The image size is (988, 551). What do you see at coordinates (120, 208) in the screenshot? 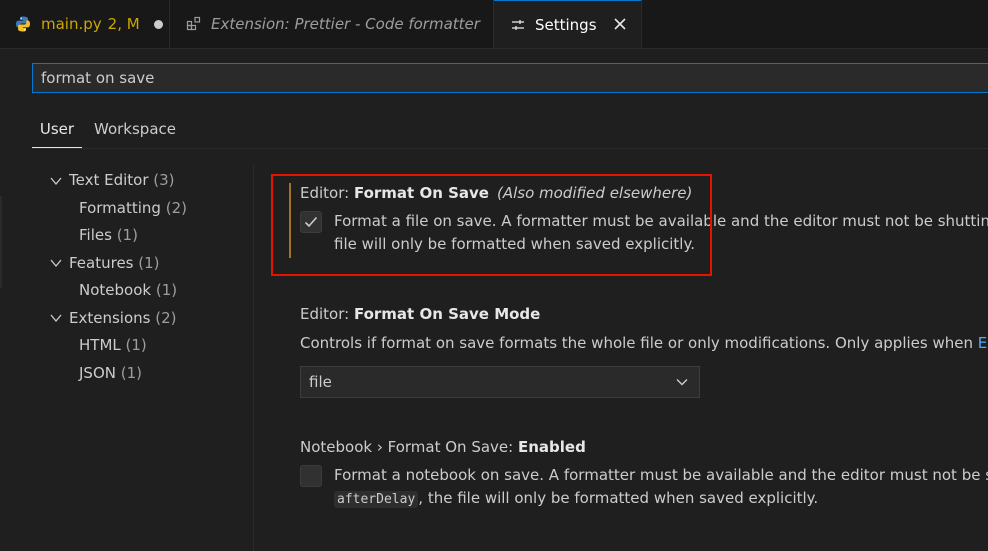
I see `toc-label: Formatting` at bounding box center [120, 208].